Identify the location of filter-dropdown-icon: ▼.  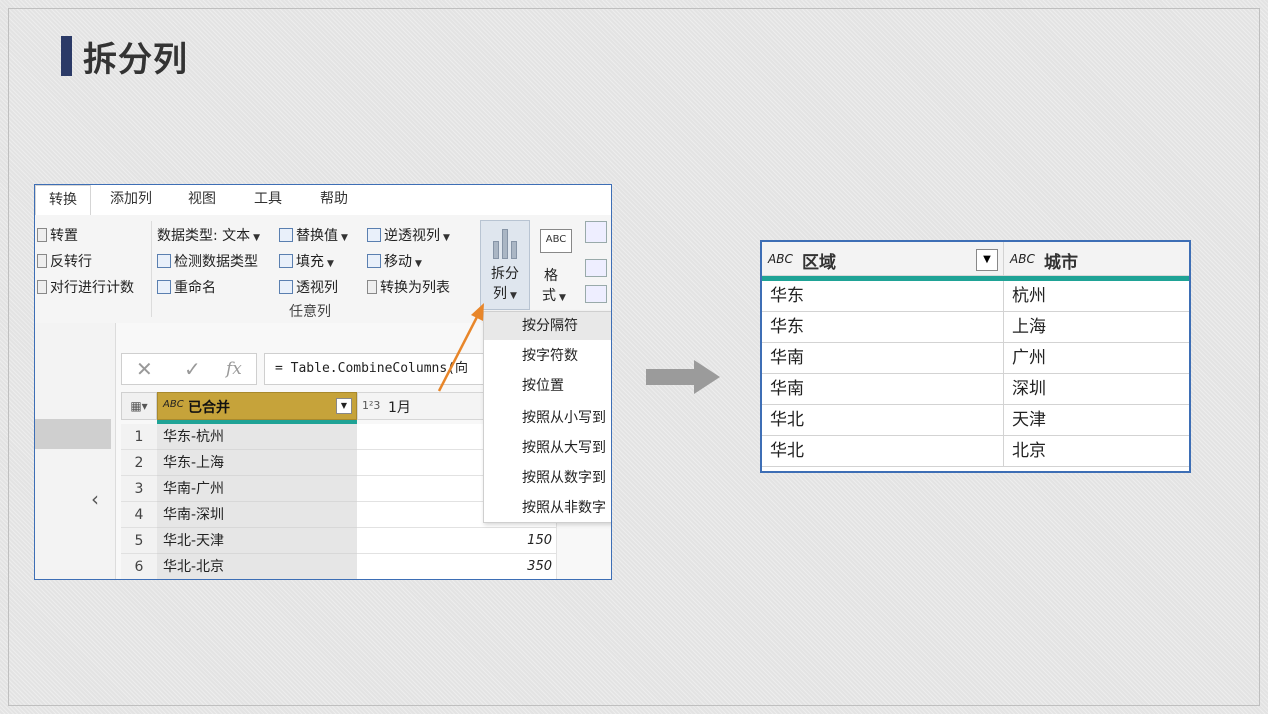
(987, 260).